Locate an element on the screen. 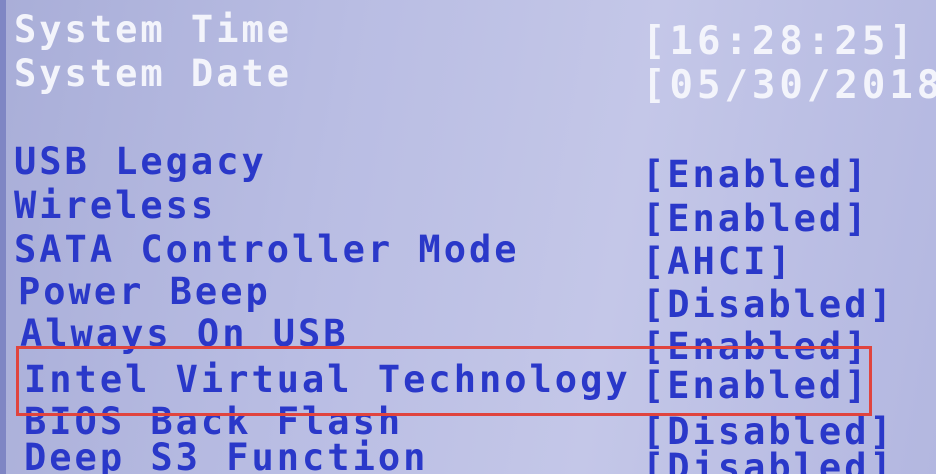 This screenshot has width=936, height=474. setting-row-wireless: Wireless [Enabled] is located at coordinates (468, 212).